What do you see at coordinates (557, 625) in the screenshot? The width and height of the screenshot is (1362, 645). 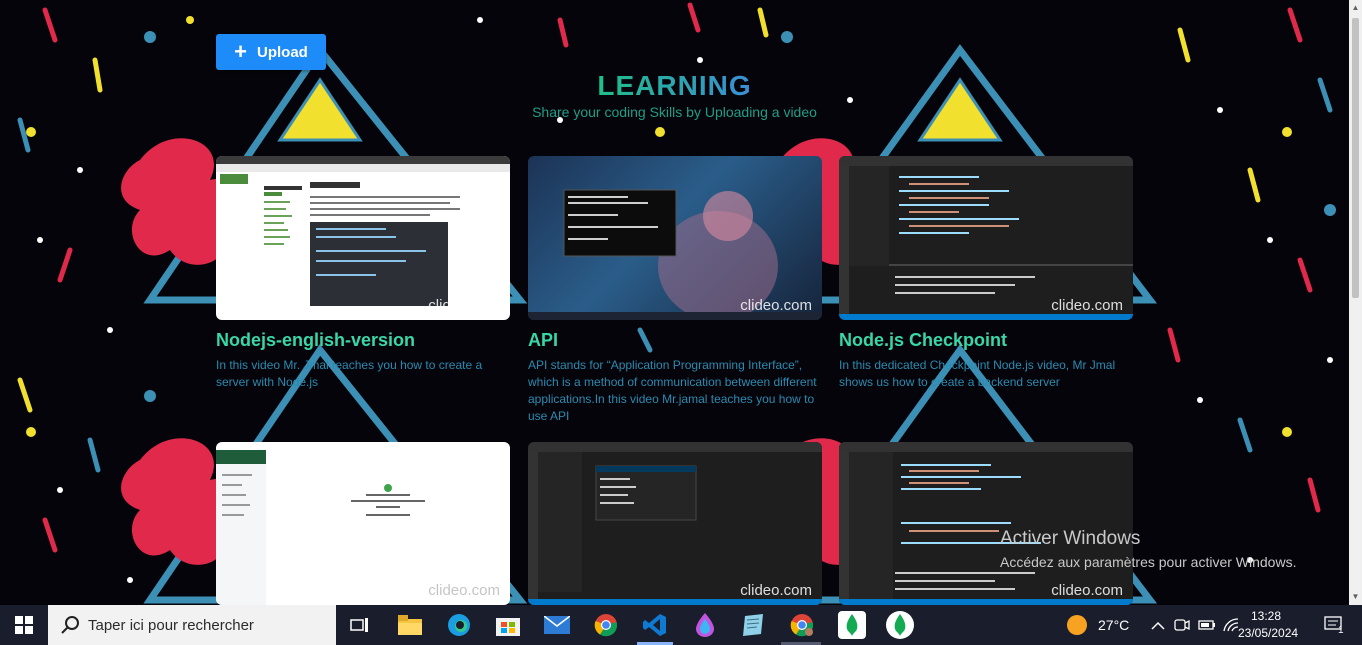 I see `mail-icon` at bounding box center [557, 625].